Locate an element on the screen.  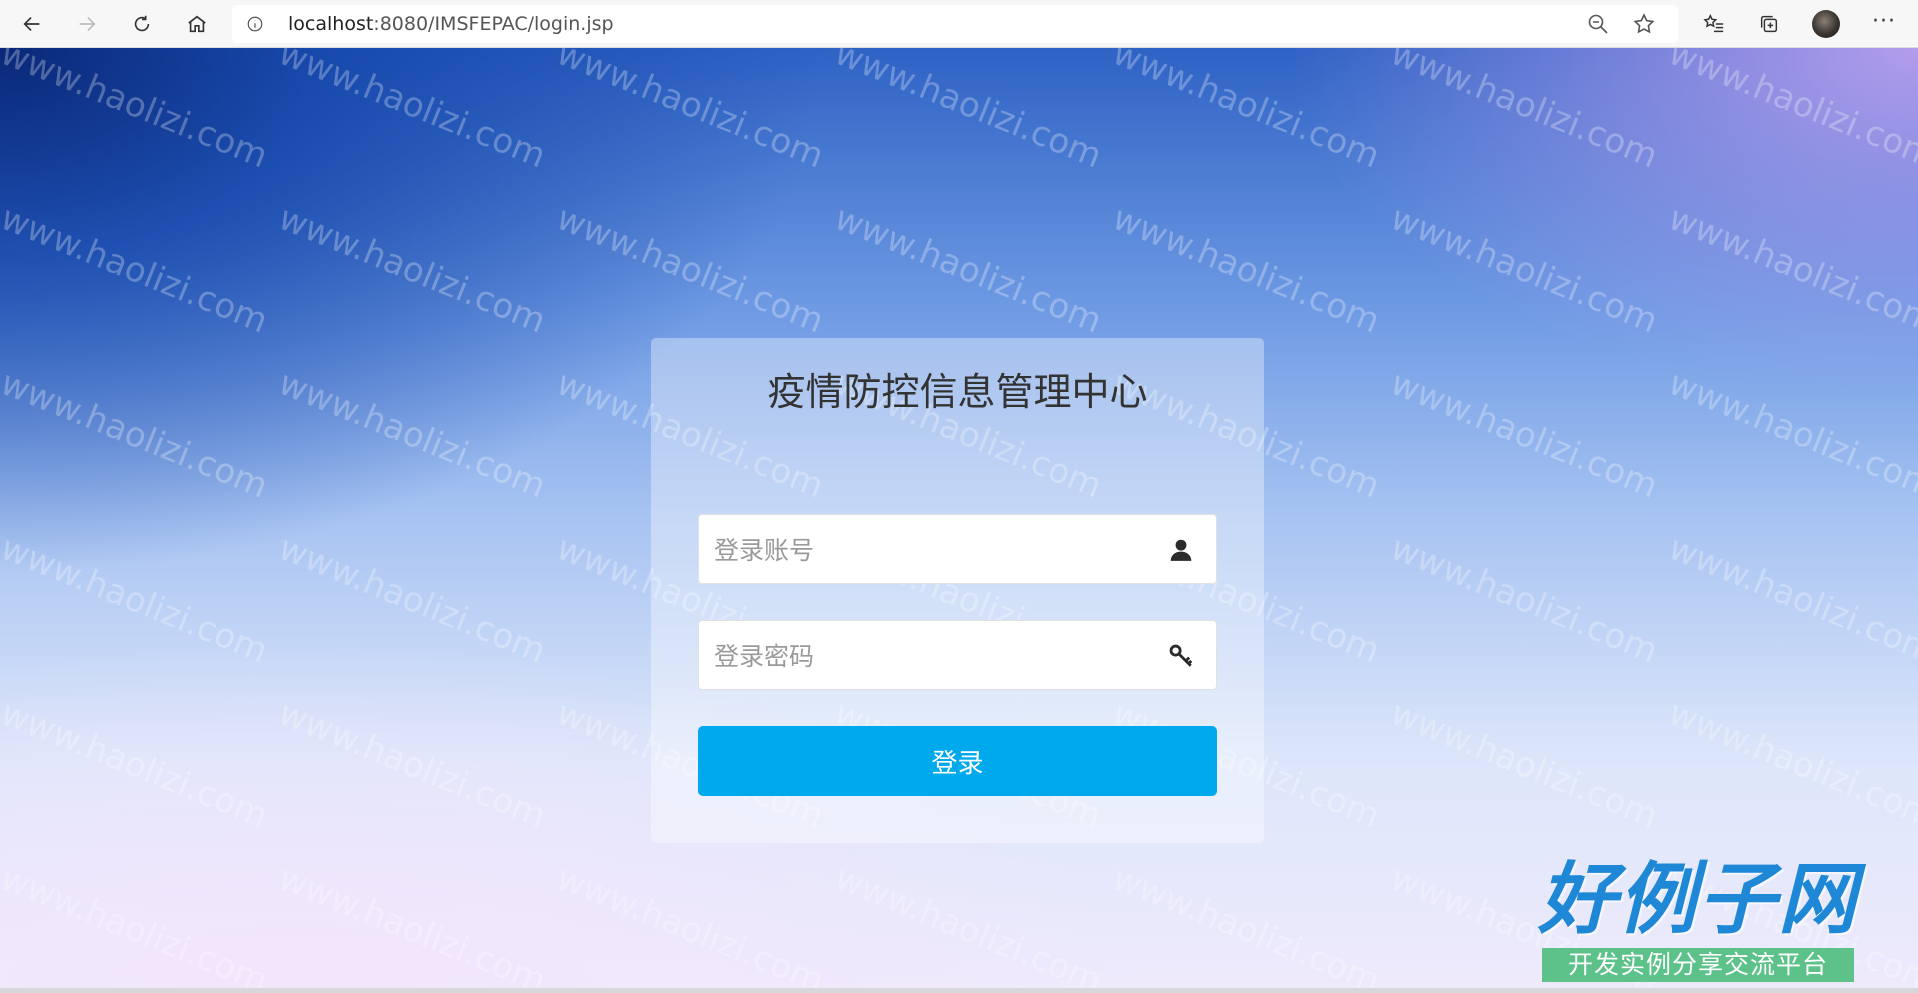
address-bar: localhost:8080/IMSFEPAC/login.jsp is located at coordinates (955, 24).